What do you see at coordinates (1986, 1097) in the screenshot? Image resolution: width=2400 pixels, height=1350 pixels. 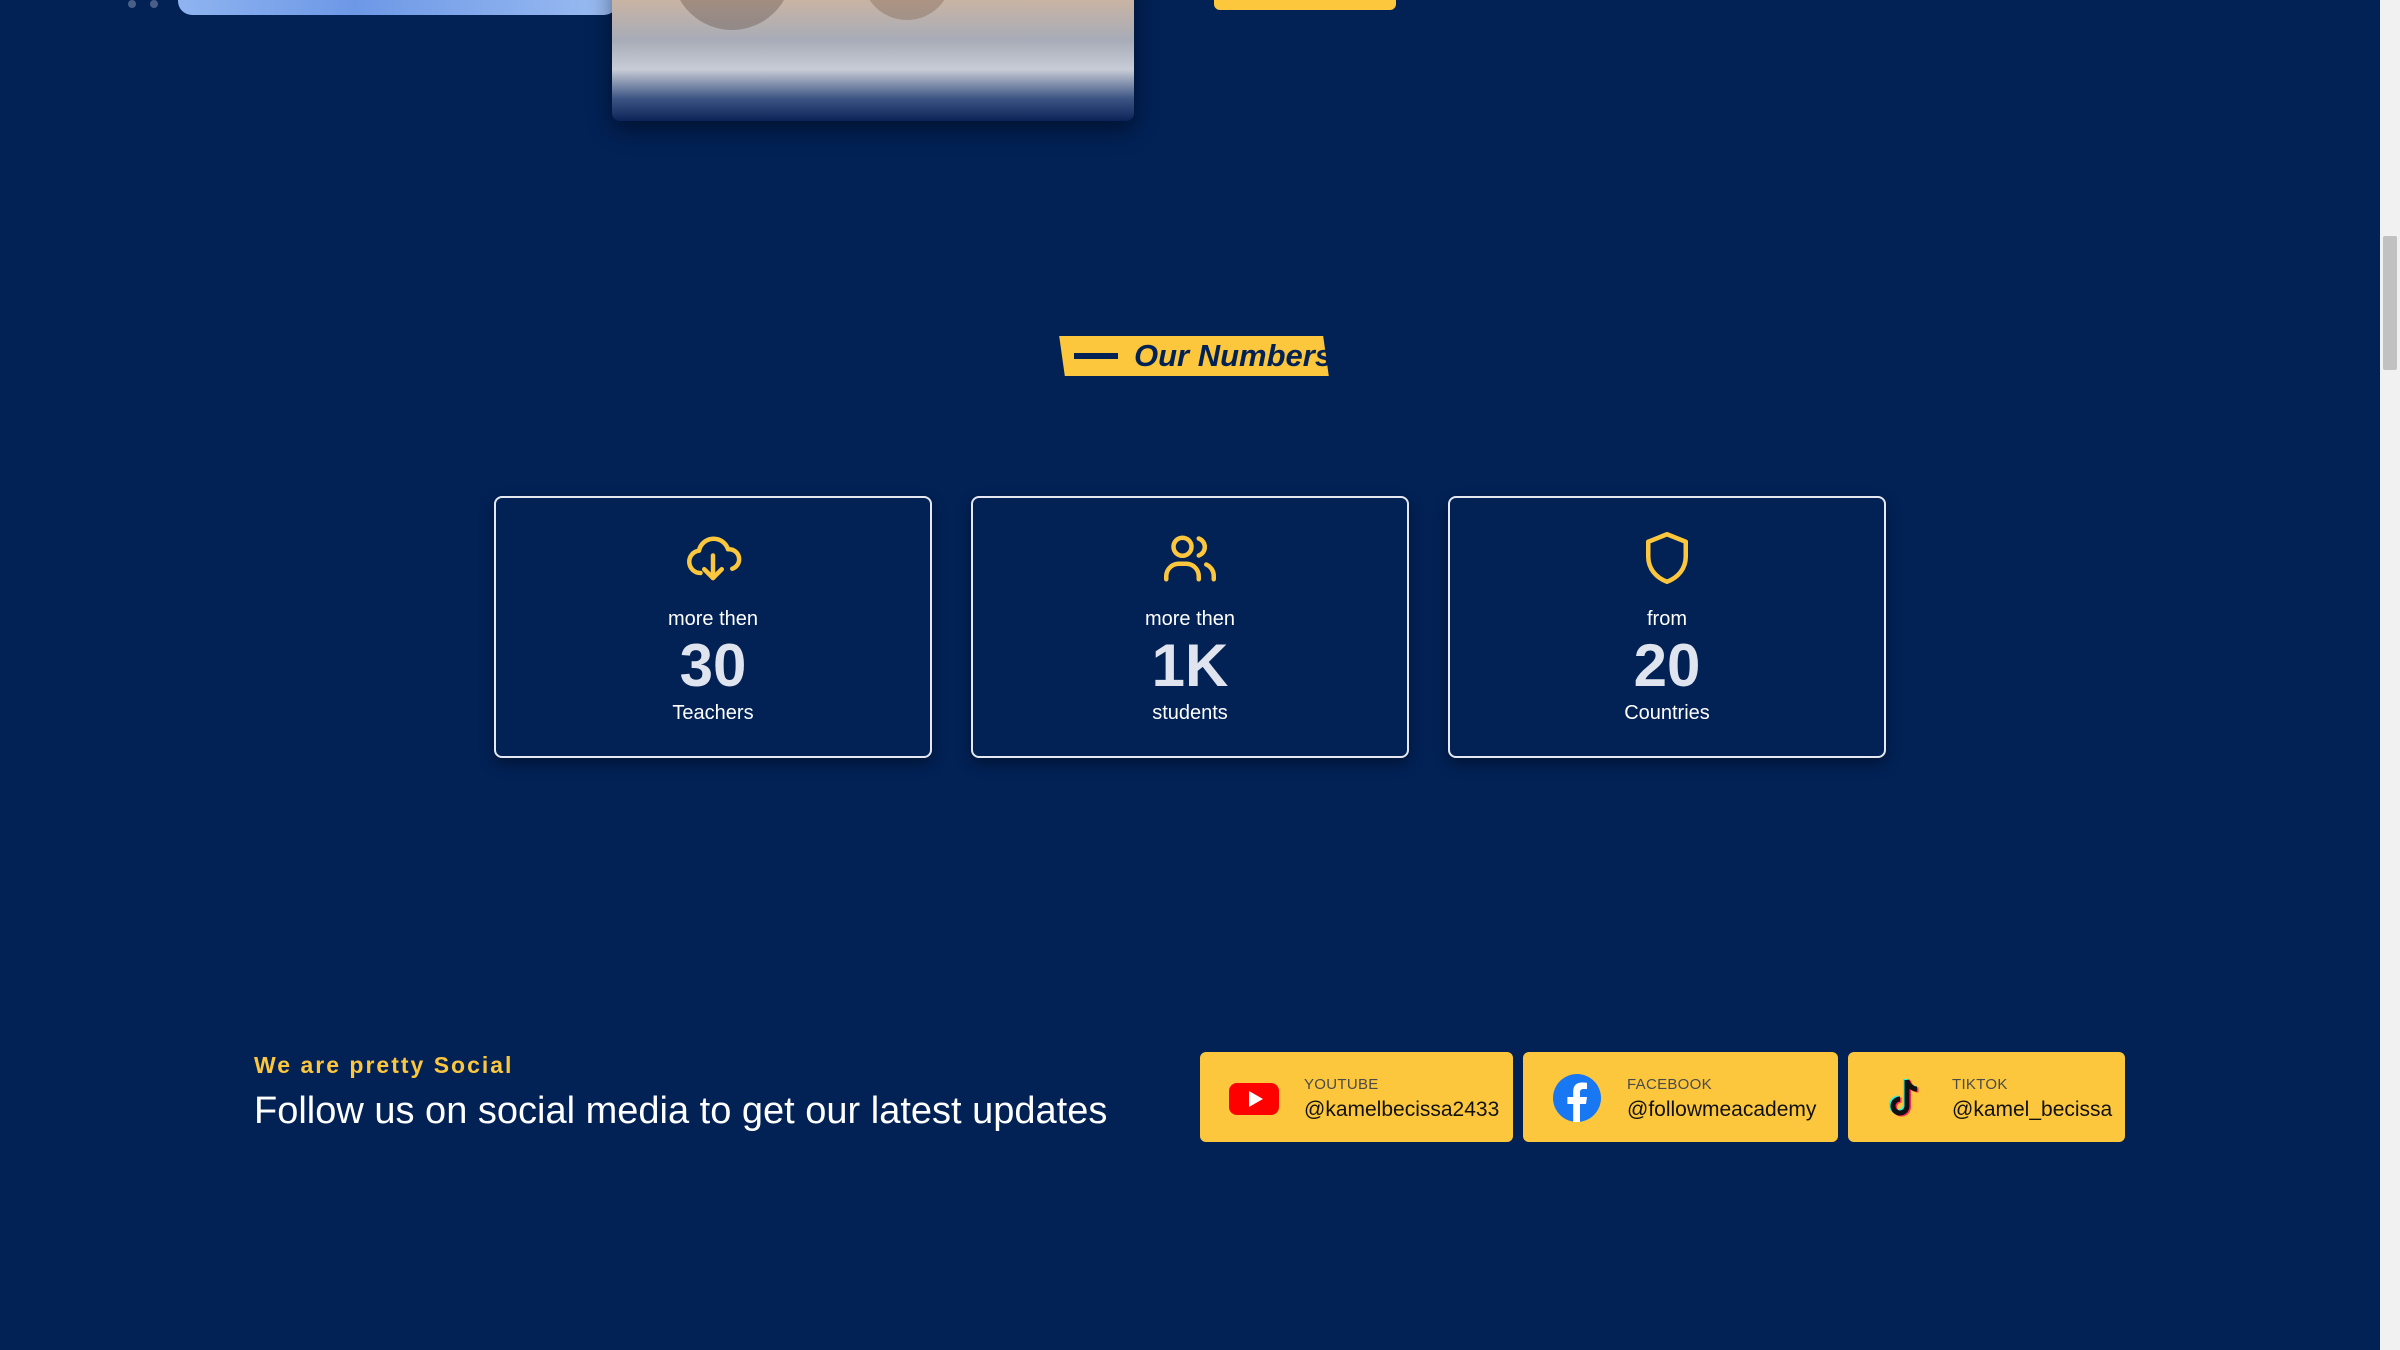 I see `social-link-tiktok: TIKTOK @kamel_becissa` at bounding box center [1986, 1097].